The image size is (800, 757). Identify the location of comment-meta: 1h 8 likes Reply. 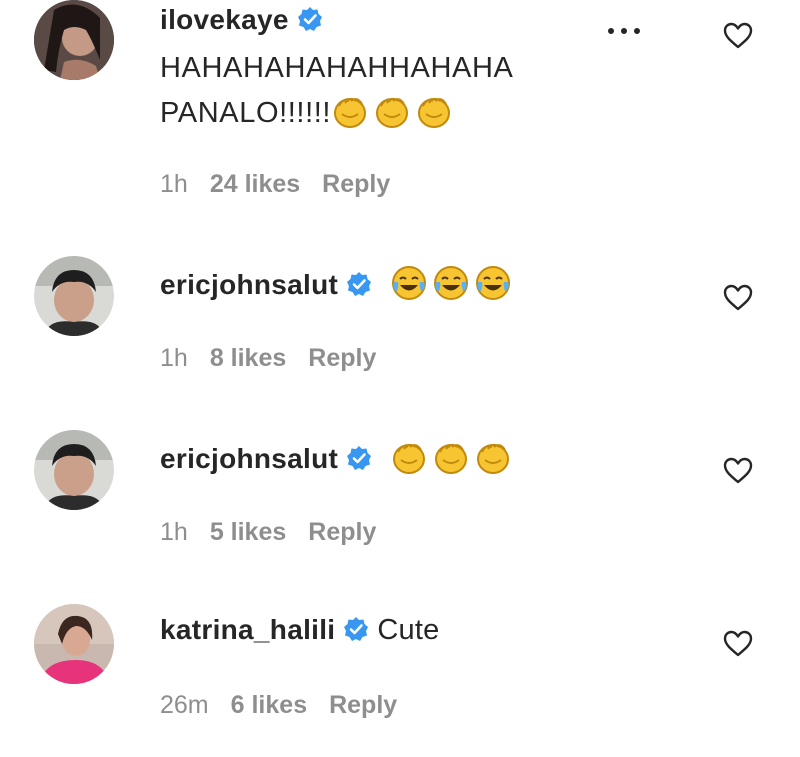
(279, 358).